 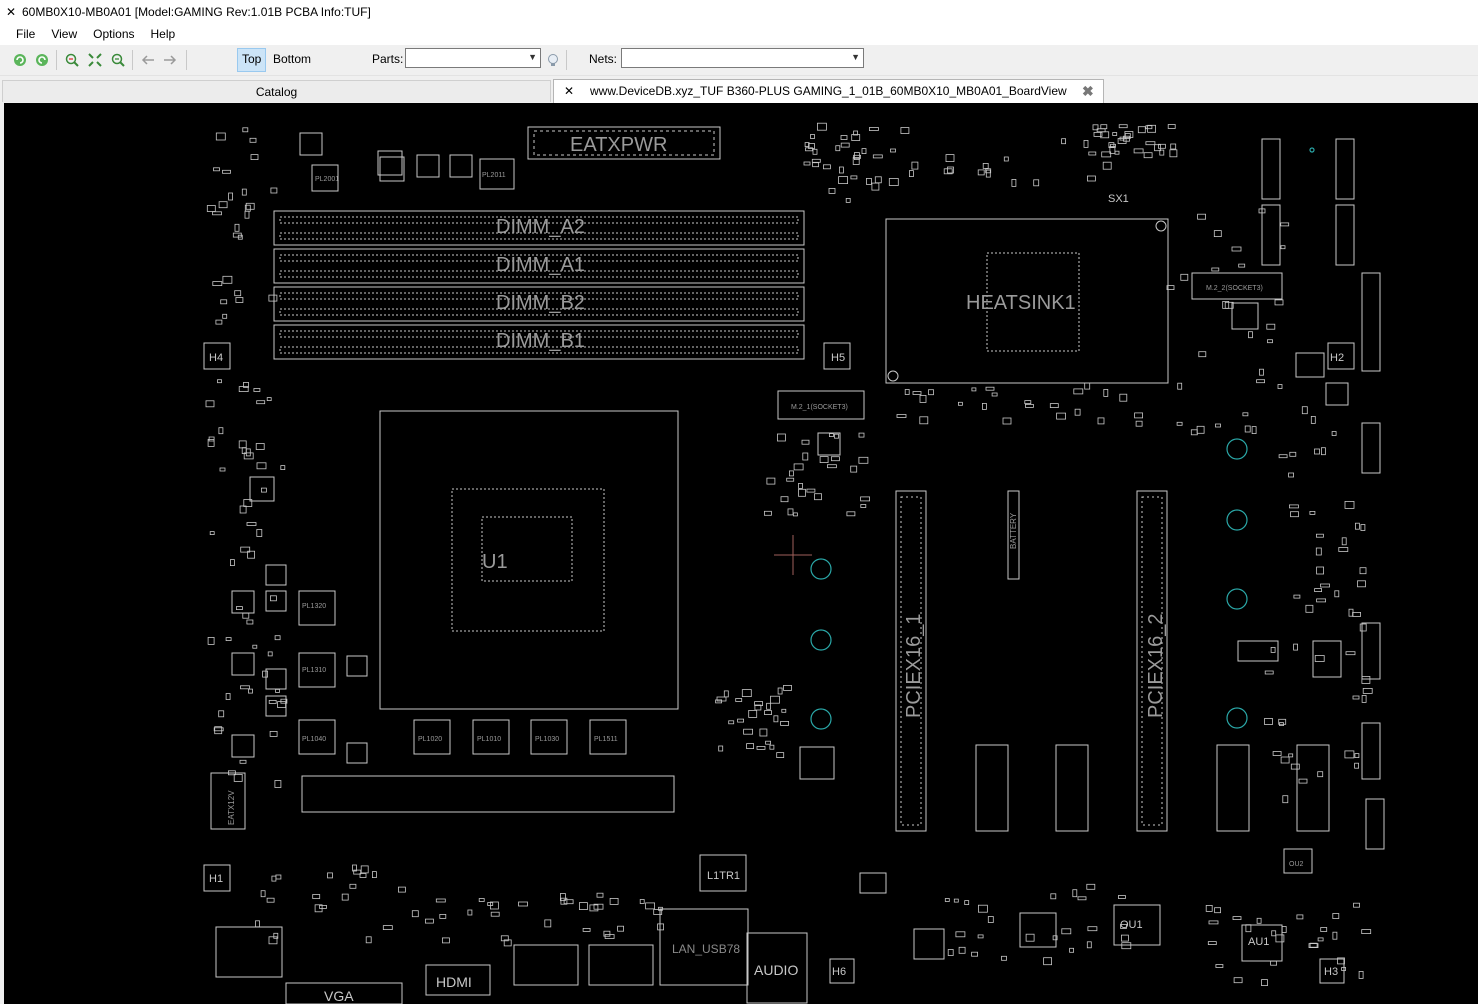 I want to click on menu-file: File, so click(x=25, y=34).